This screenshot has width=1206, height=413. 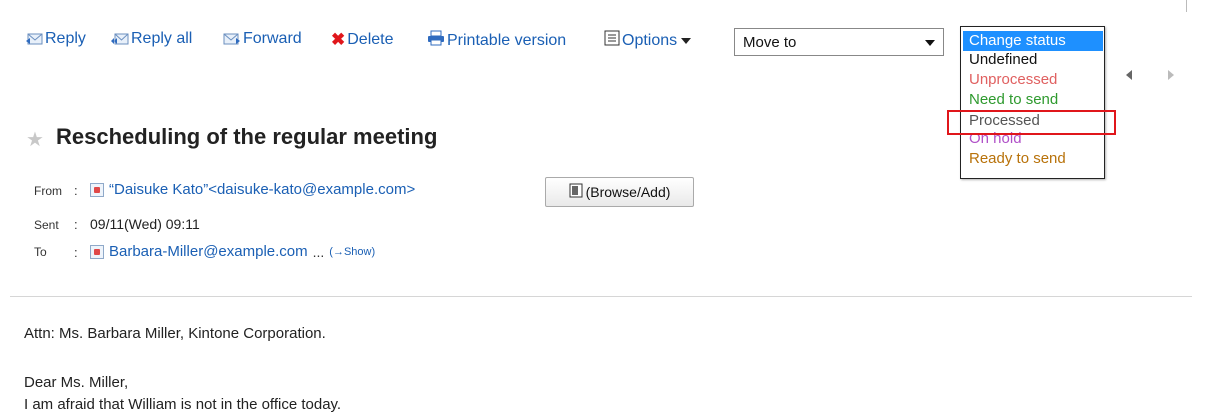 I want to click on reply-label: Reply, so click(x=65, y=38).